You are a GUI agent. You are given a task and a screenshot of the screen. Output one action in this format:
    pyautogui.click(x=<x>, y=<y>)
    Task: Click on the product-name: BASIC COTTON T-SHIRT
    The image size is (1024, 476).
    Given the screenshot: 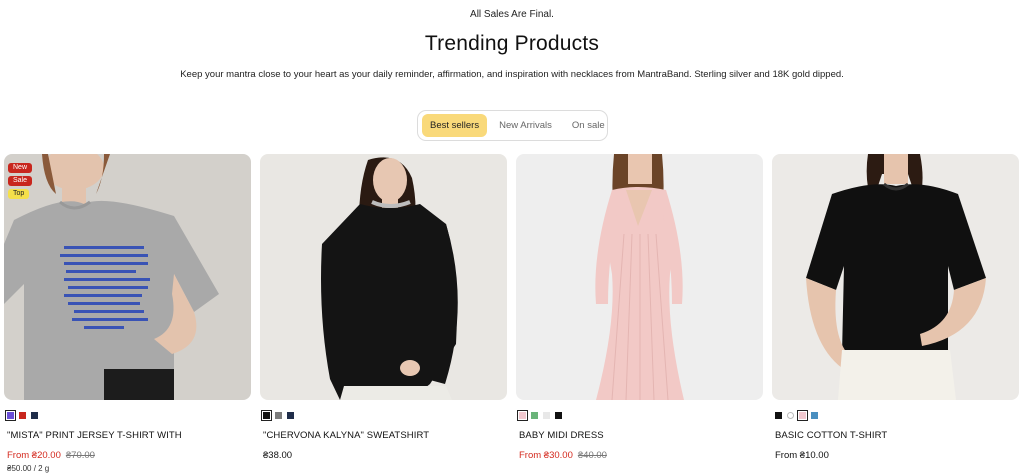 What is the action you would take?
    pyautogui.click(x=895, y=435)
    